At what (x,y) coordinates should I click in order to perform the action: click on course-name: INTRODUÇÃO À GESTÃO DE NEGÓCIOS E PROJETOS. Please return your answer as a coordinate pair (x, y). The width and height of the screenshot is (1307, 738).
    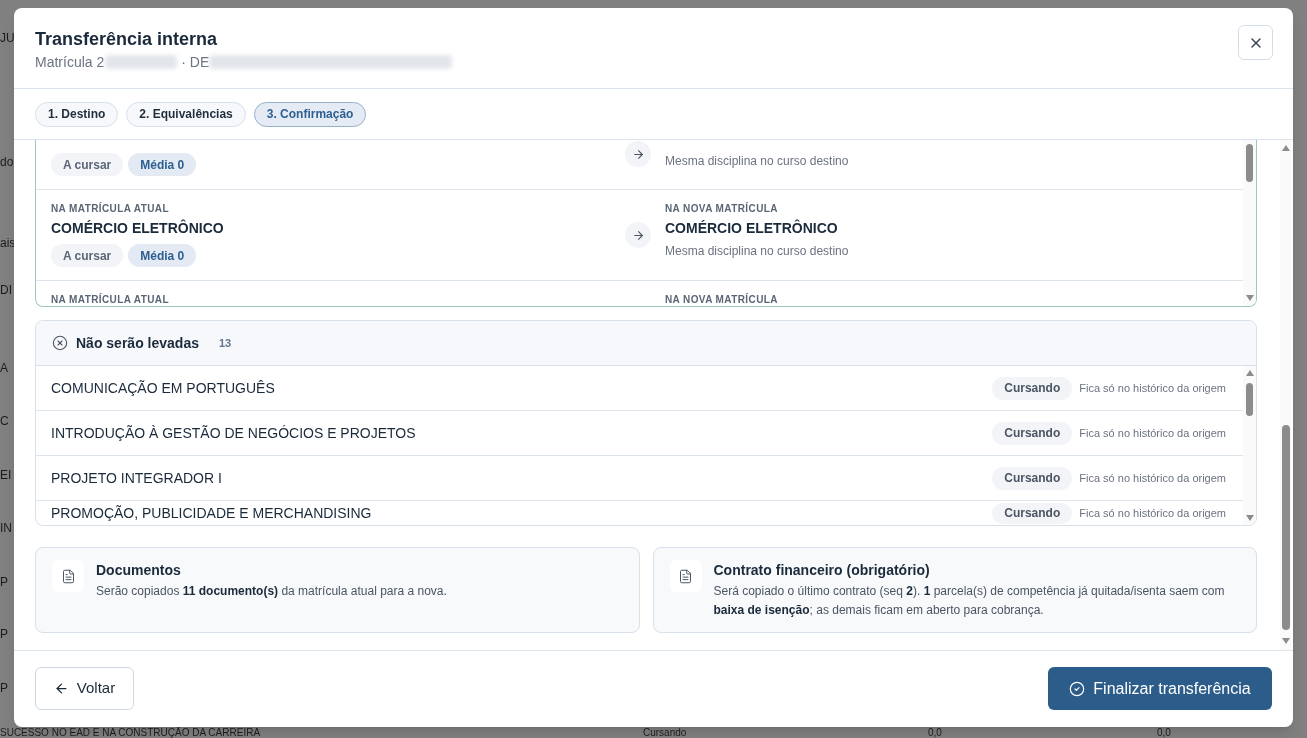
    Looking at the image, I should click on (233, 433).